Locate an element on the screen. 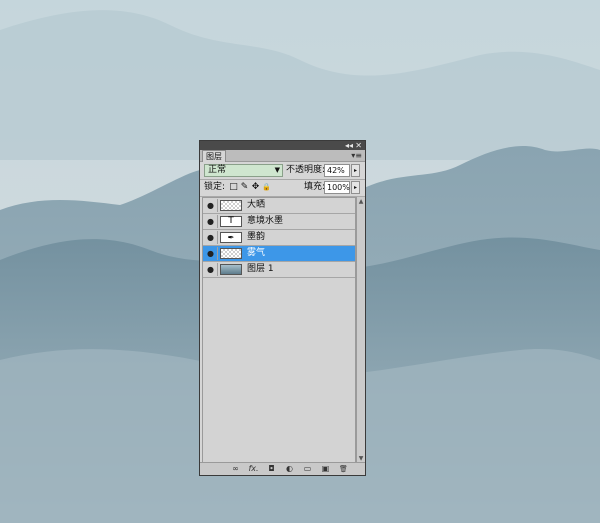  scroll-up-icon: ▲ is located at coordinates (361, 201).